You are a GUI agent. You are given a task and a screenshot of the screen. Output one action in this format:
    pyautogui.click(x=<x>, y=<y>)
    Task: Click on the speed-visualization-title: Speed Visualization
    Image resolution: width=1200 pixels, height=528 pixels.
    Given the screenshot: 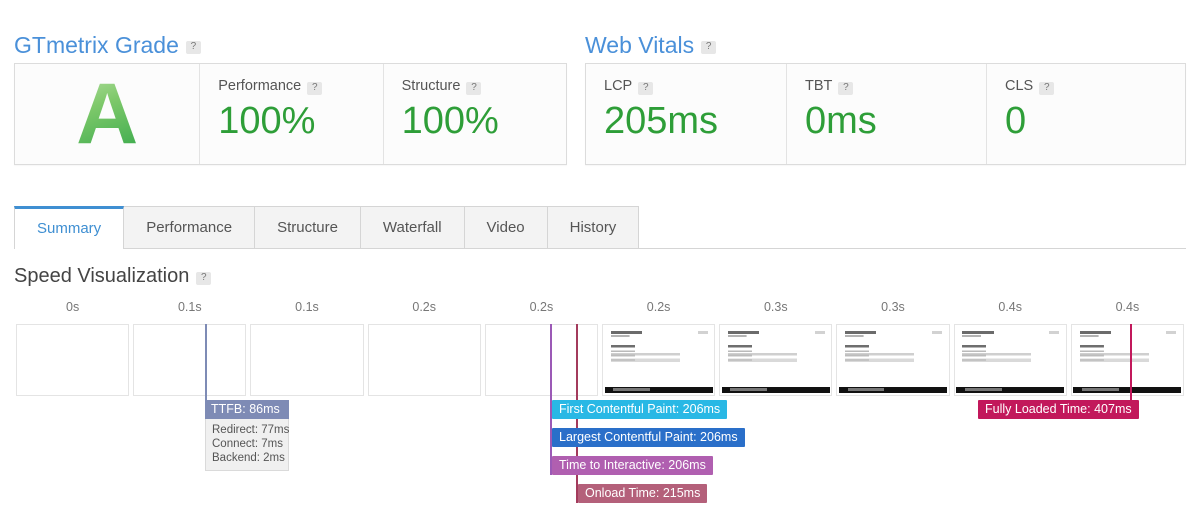 What is the action you would take?
    pyautogui.click(x=102, y=276)
    